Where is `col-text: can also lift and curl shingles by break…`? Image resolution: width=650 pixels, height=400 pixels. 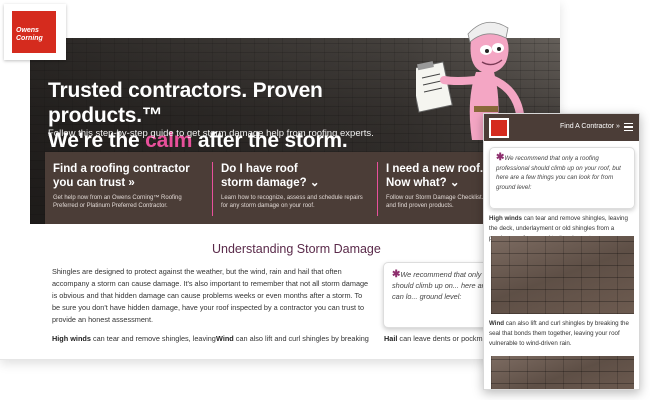 col-text: can also lift and curl shingles by break… is located at coordinates (301, 338).